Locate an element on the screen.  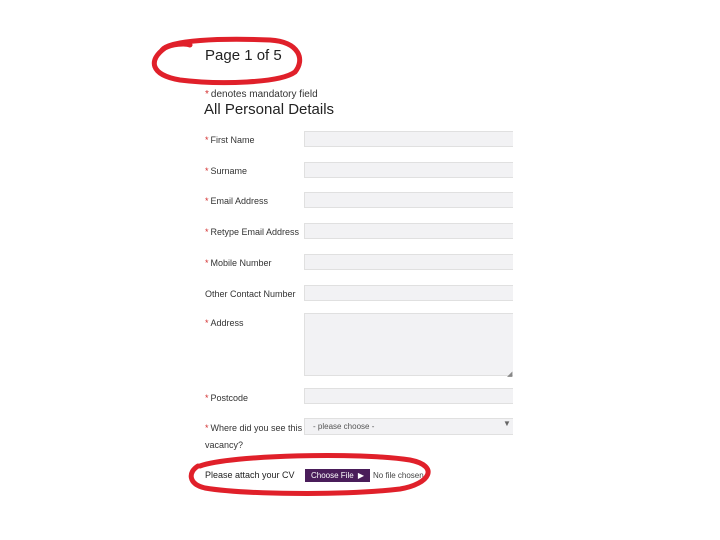
annotation-circle-page-indicator is located at coordinates (227, 61).